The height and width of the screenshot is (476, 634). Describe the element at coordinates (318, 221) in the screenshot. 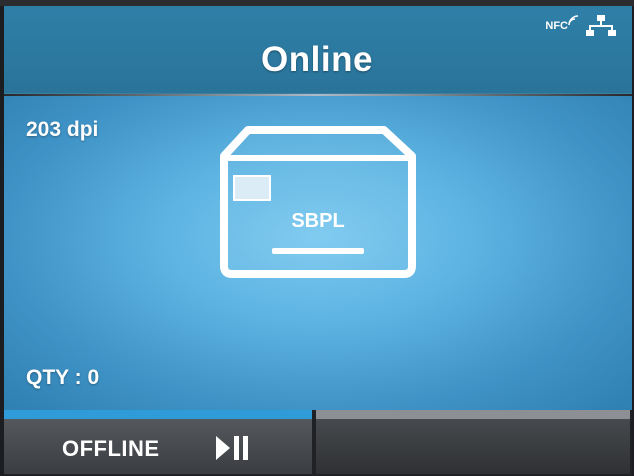

I see `command-language-label: SBPL` at that location.